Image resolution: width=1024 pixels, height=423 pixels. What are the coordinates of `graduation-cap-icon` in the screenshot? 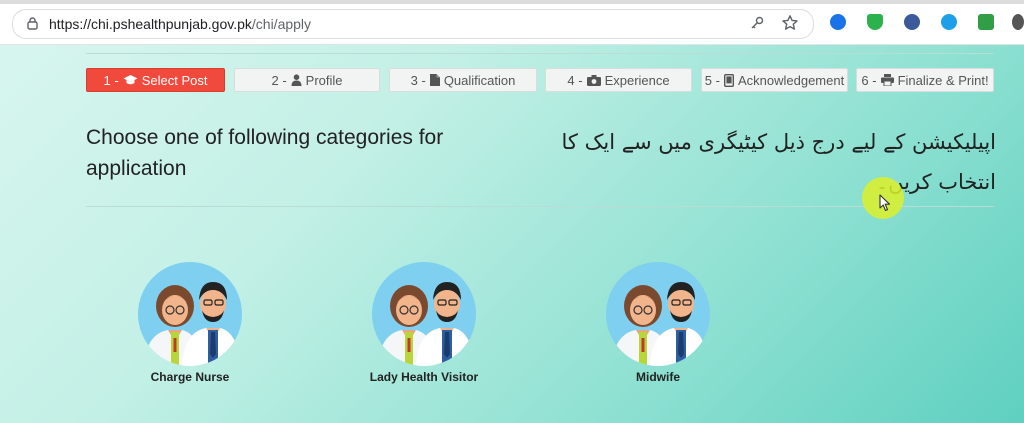 It's located at (130, 80).